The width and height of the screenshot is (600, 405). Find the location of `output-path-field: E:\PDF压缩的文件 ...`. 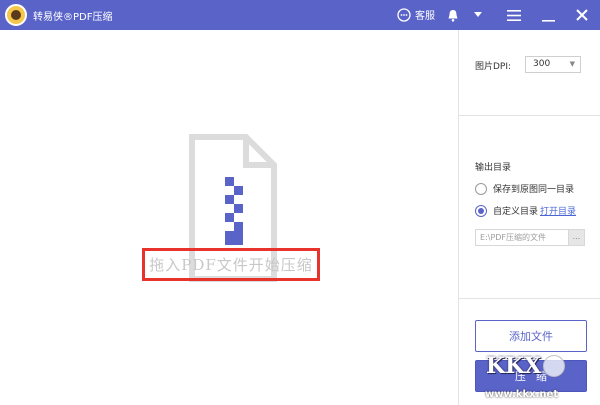

output-path-field: E:\PDF压缩的文件 ... is located at coordinates (530, 237).